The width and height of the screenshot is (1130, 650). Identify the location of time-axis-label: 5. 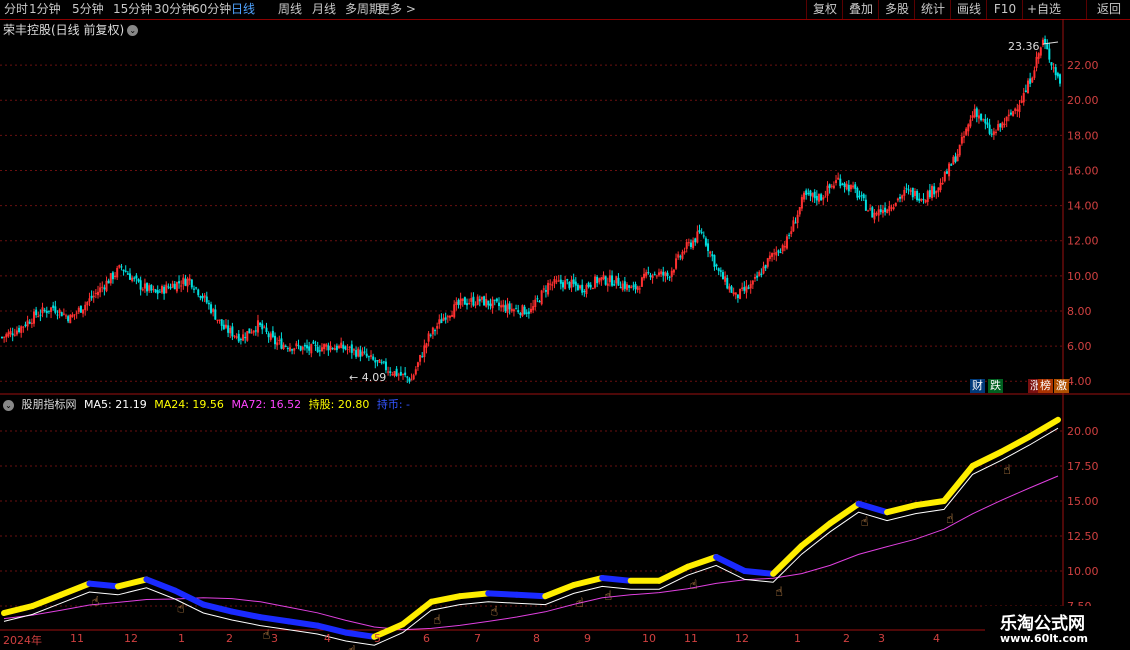
(377, 638).